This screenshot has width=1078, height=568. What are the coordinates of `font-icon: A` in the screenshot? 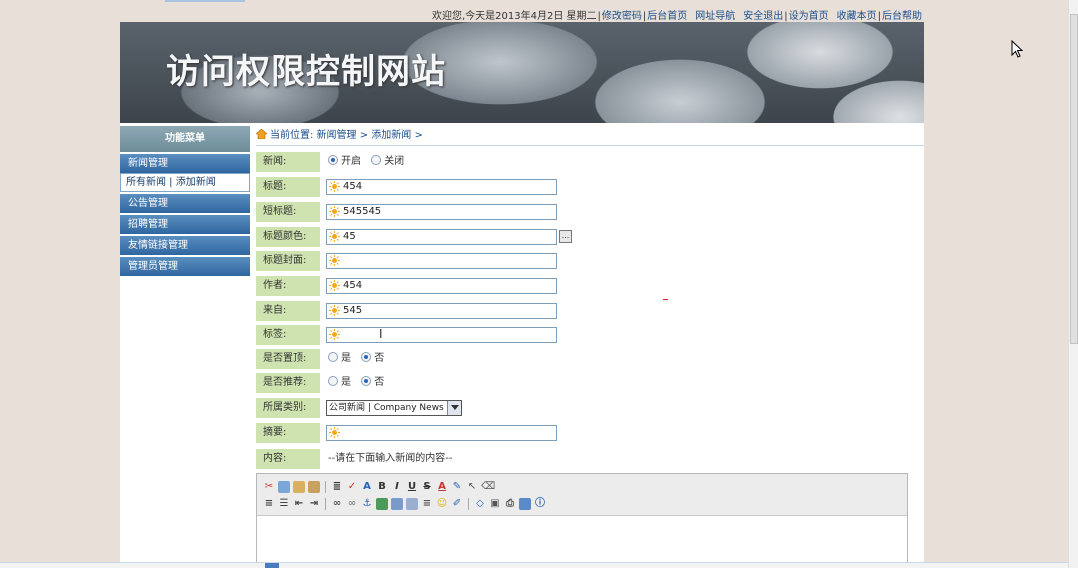 It's located at (367, 487).